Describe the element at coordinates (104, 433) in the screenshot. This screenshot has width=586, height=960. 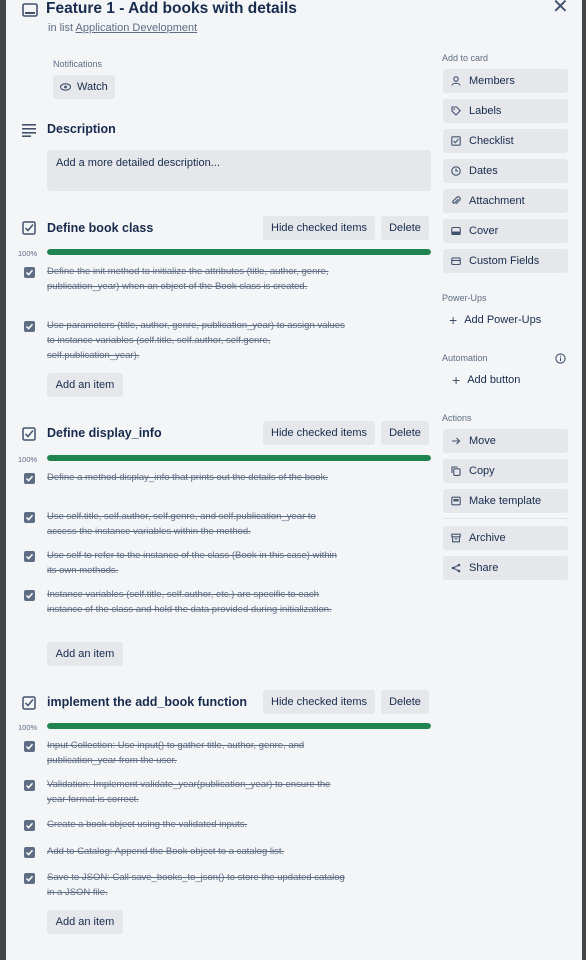
I see `checklist-title: Define display_info` at that location.